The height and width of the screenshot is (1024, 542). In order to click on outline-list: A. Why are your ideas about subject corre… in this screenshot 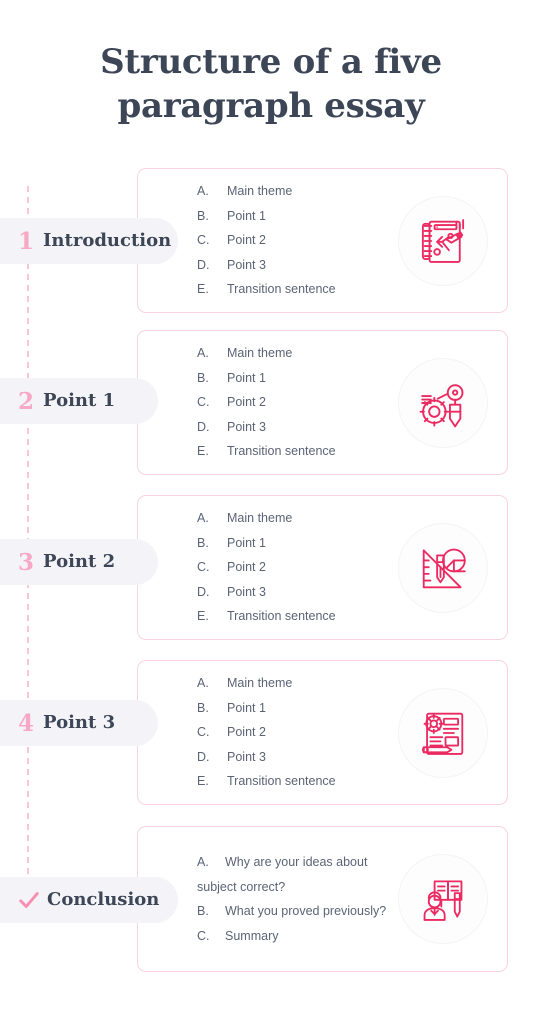, I will do `click(299, 899)`.